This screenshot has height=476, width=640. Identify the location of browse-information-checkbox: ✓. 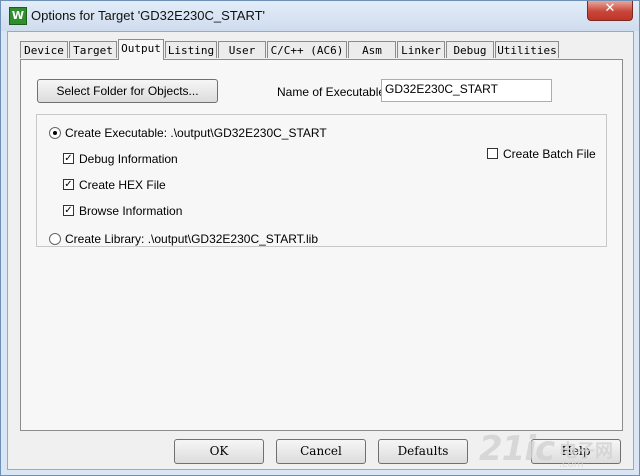
(68, 210).